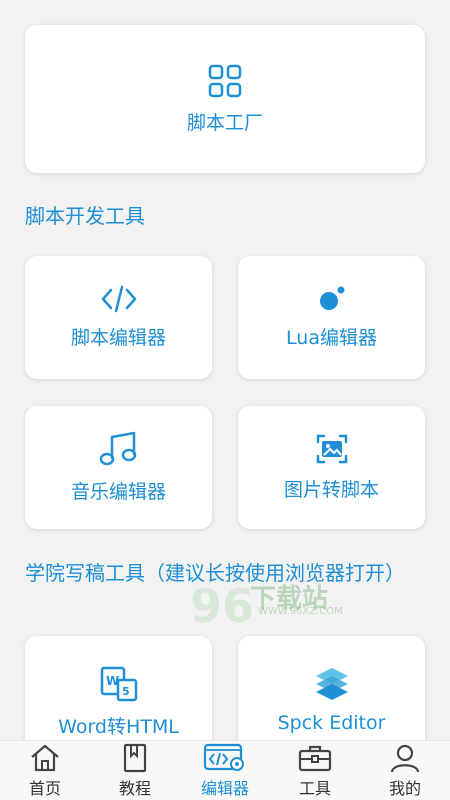 The width and height of the screenshot is (450, 800). What do you see at coordinates (331, 317) in the screenshot?
I see `lua-editor-card: Lua编辑器` at bounding box center [331, 317].